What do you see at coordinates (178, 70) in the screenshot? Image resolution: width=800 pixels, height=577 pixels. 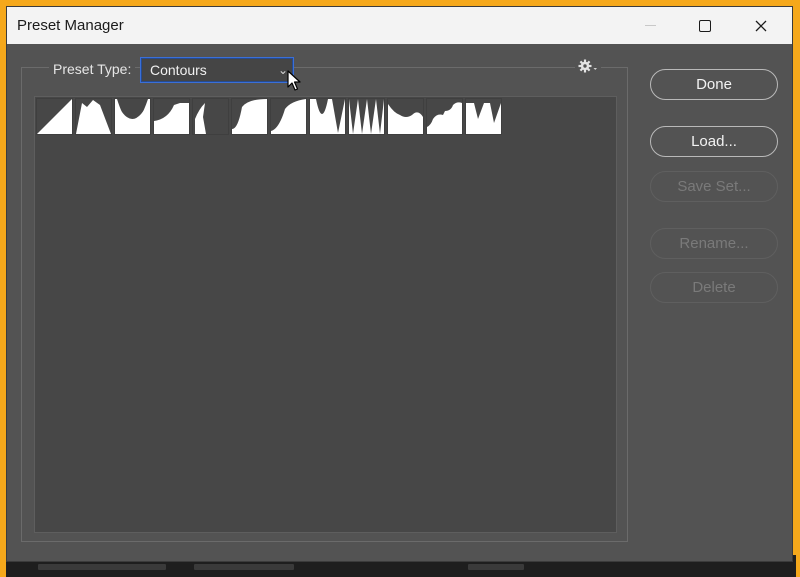 I see `preset-type-value: Contours` at bounding box center [178, 70].